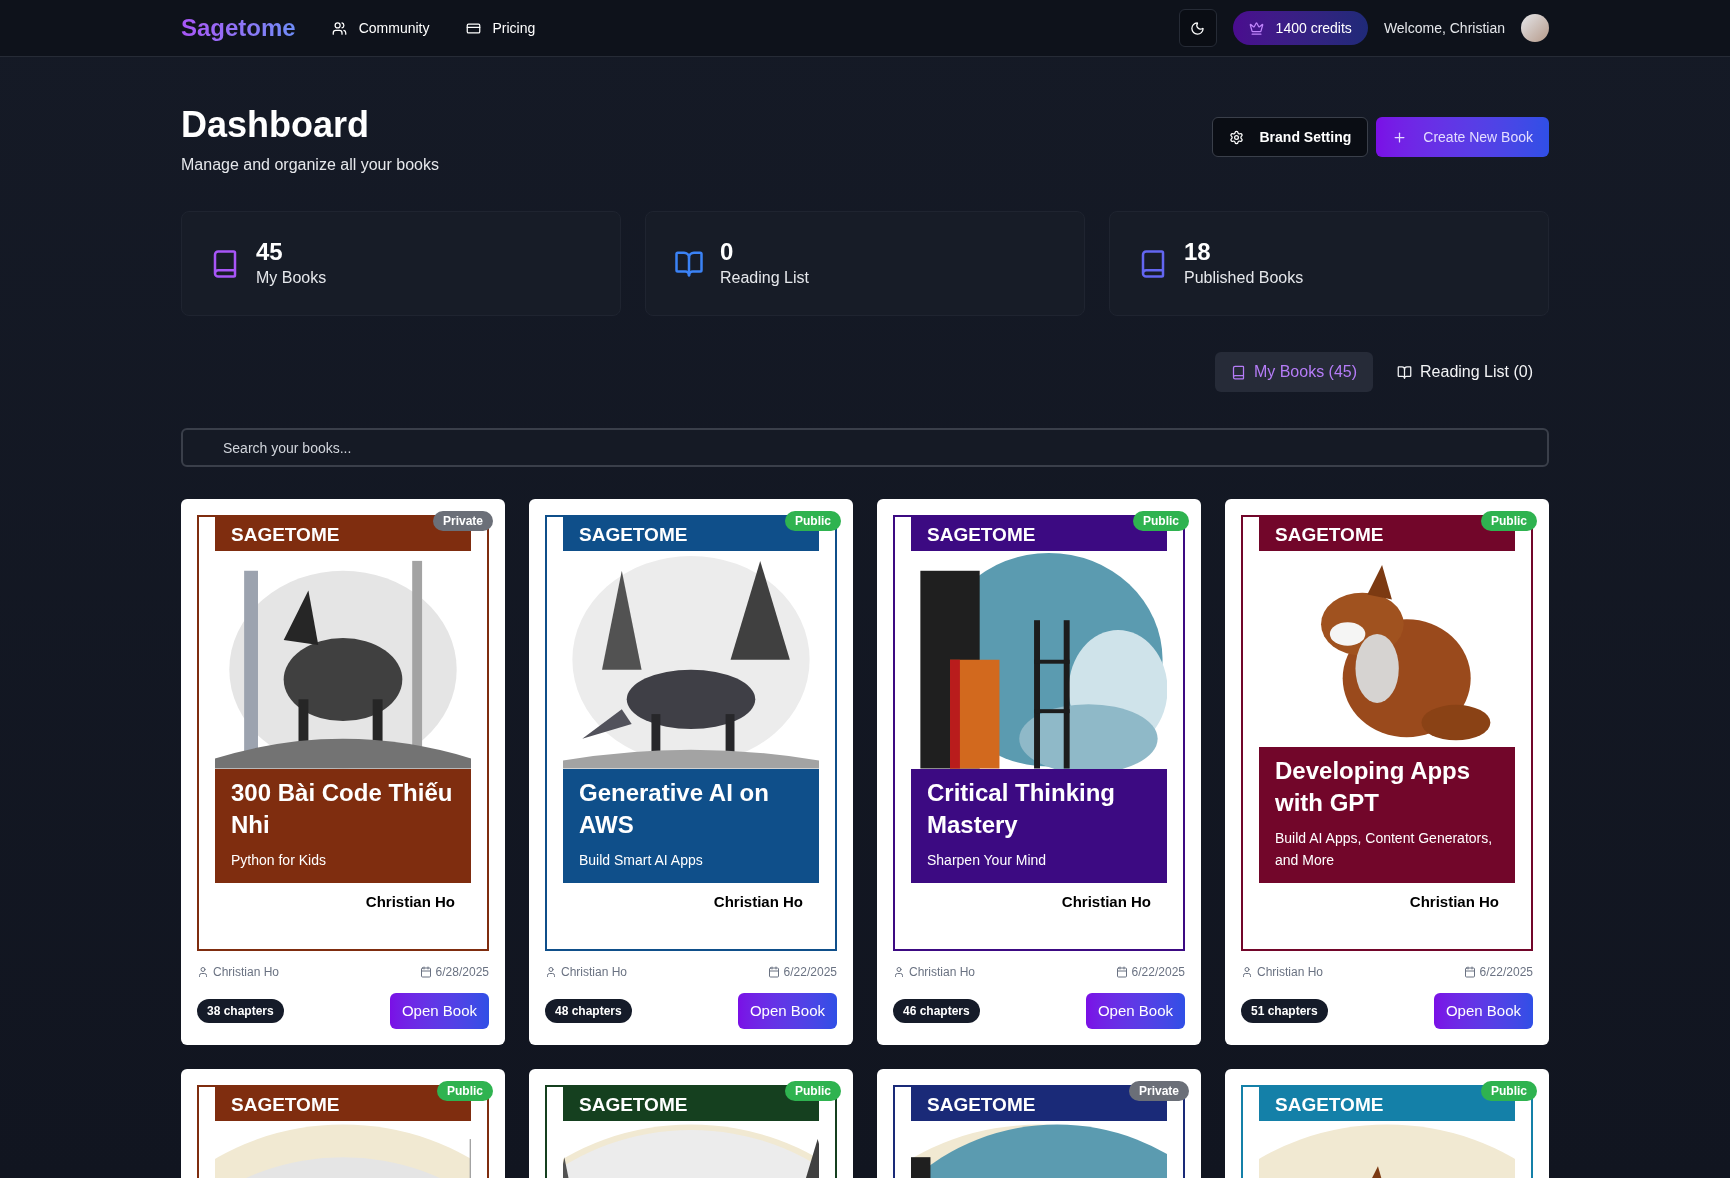 Image resolution: width=1730 pixels, height=1178 pixels. What do you see at coordinates (1384, 849) in the screenshot?
I see `cover-subtitle: Build AI Apps, Content Generators, and More` at bounding box center [1384, 849].